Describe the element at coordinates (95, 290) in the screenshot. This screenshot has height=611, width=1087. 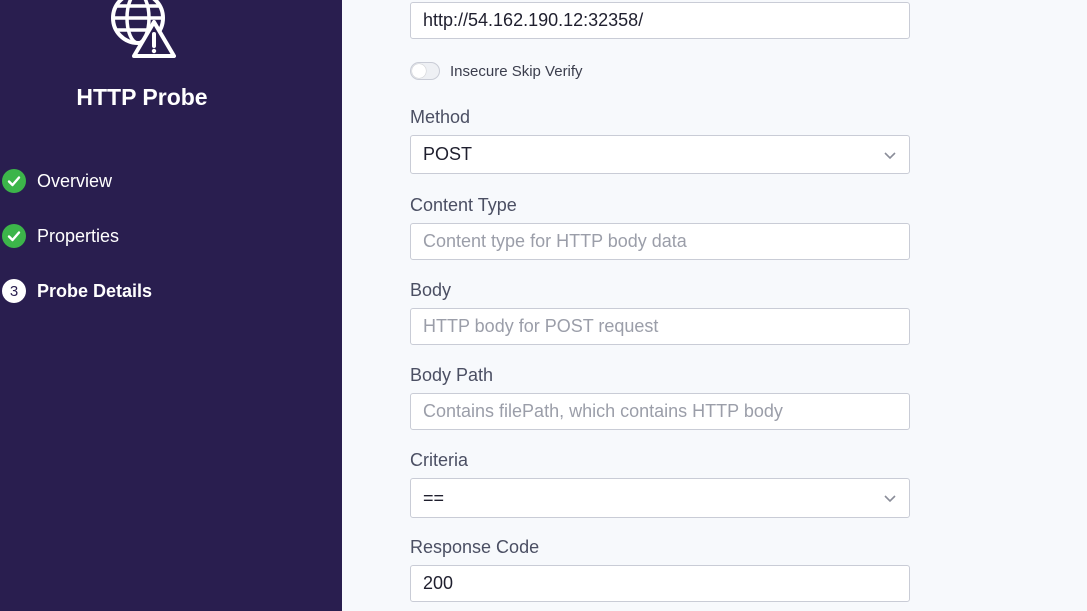
I see `step-label: Probe Details` at that location.